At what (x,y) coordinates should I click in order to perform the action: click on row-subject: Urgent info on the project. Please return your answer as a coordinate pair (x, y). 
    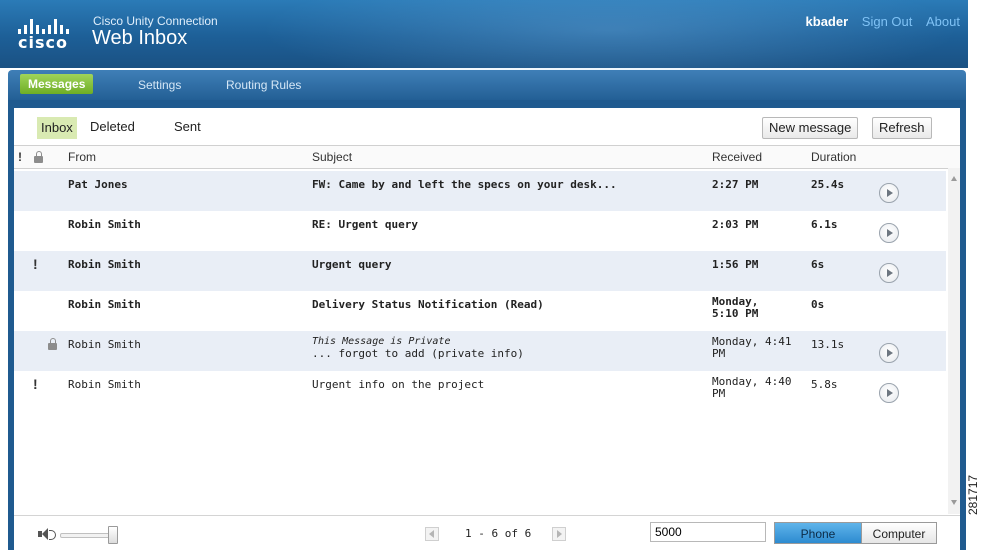
    Looking at the image, I should click on (398, 384).